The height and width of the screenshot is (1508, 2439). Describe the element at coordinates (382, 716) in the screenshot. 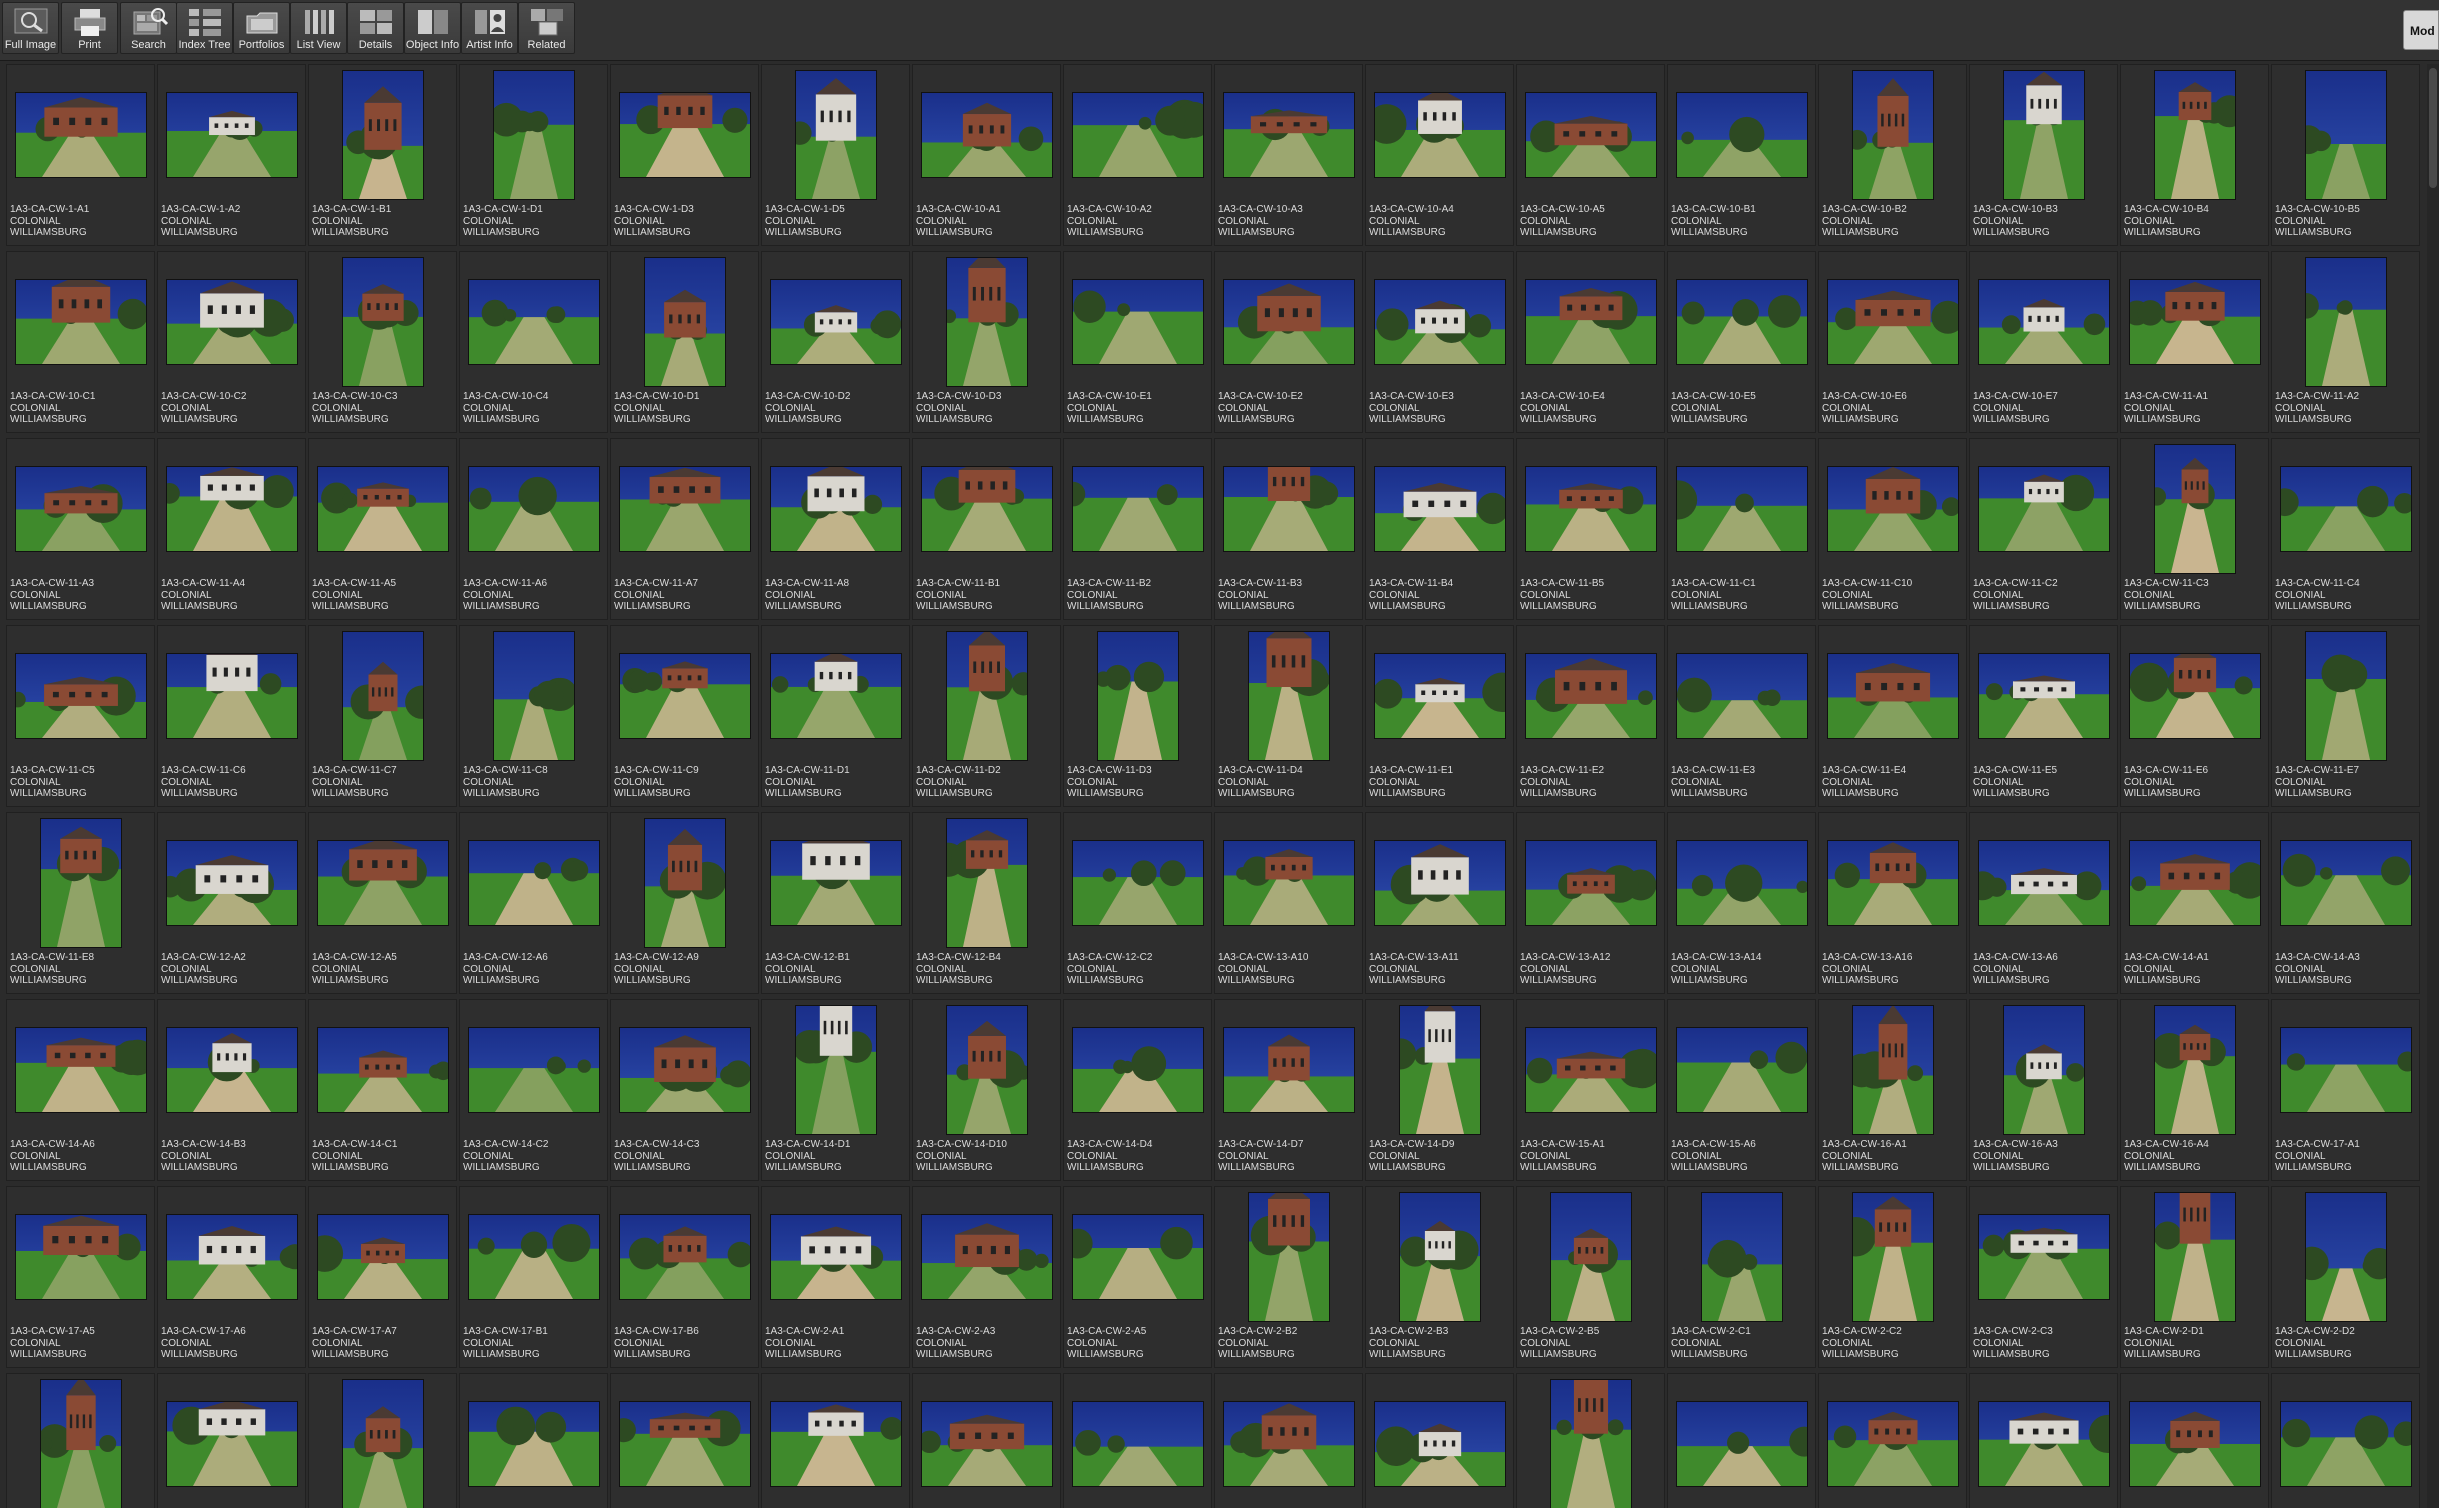

I see `thumbnail-cell: 1A3-CA-CW-11-C7 COLONIAL WILLIAMSBURG` at that location.